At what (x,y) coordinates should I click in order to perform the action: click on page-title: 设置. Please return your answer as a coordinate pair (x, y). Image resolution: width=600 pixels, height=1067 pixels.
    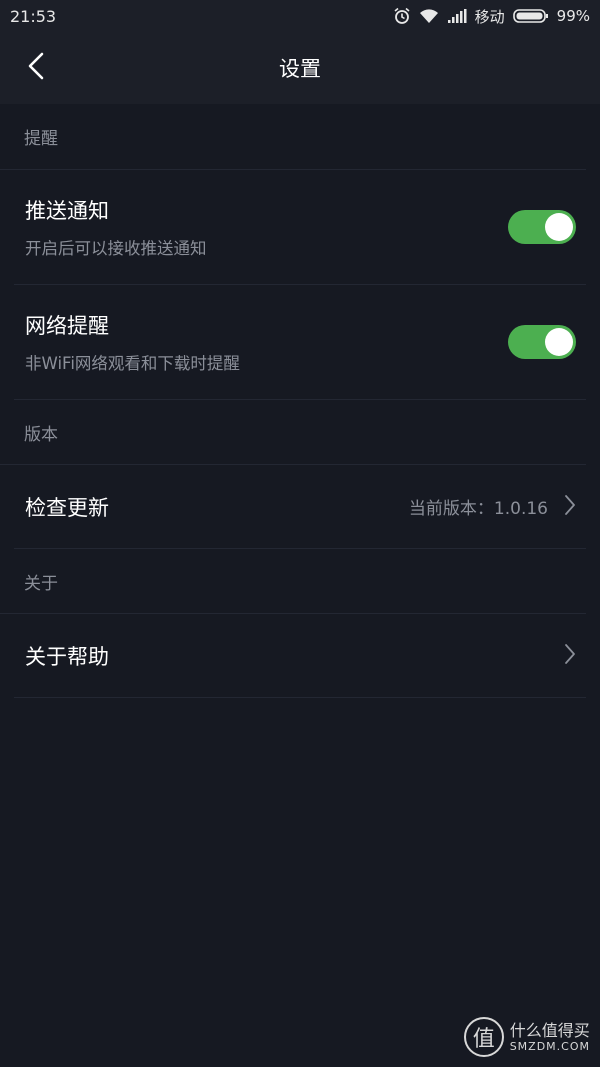
    Looking at the image, I should click on (300, 69).